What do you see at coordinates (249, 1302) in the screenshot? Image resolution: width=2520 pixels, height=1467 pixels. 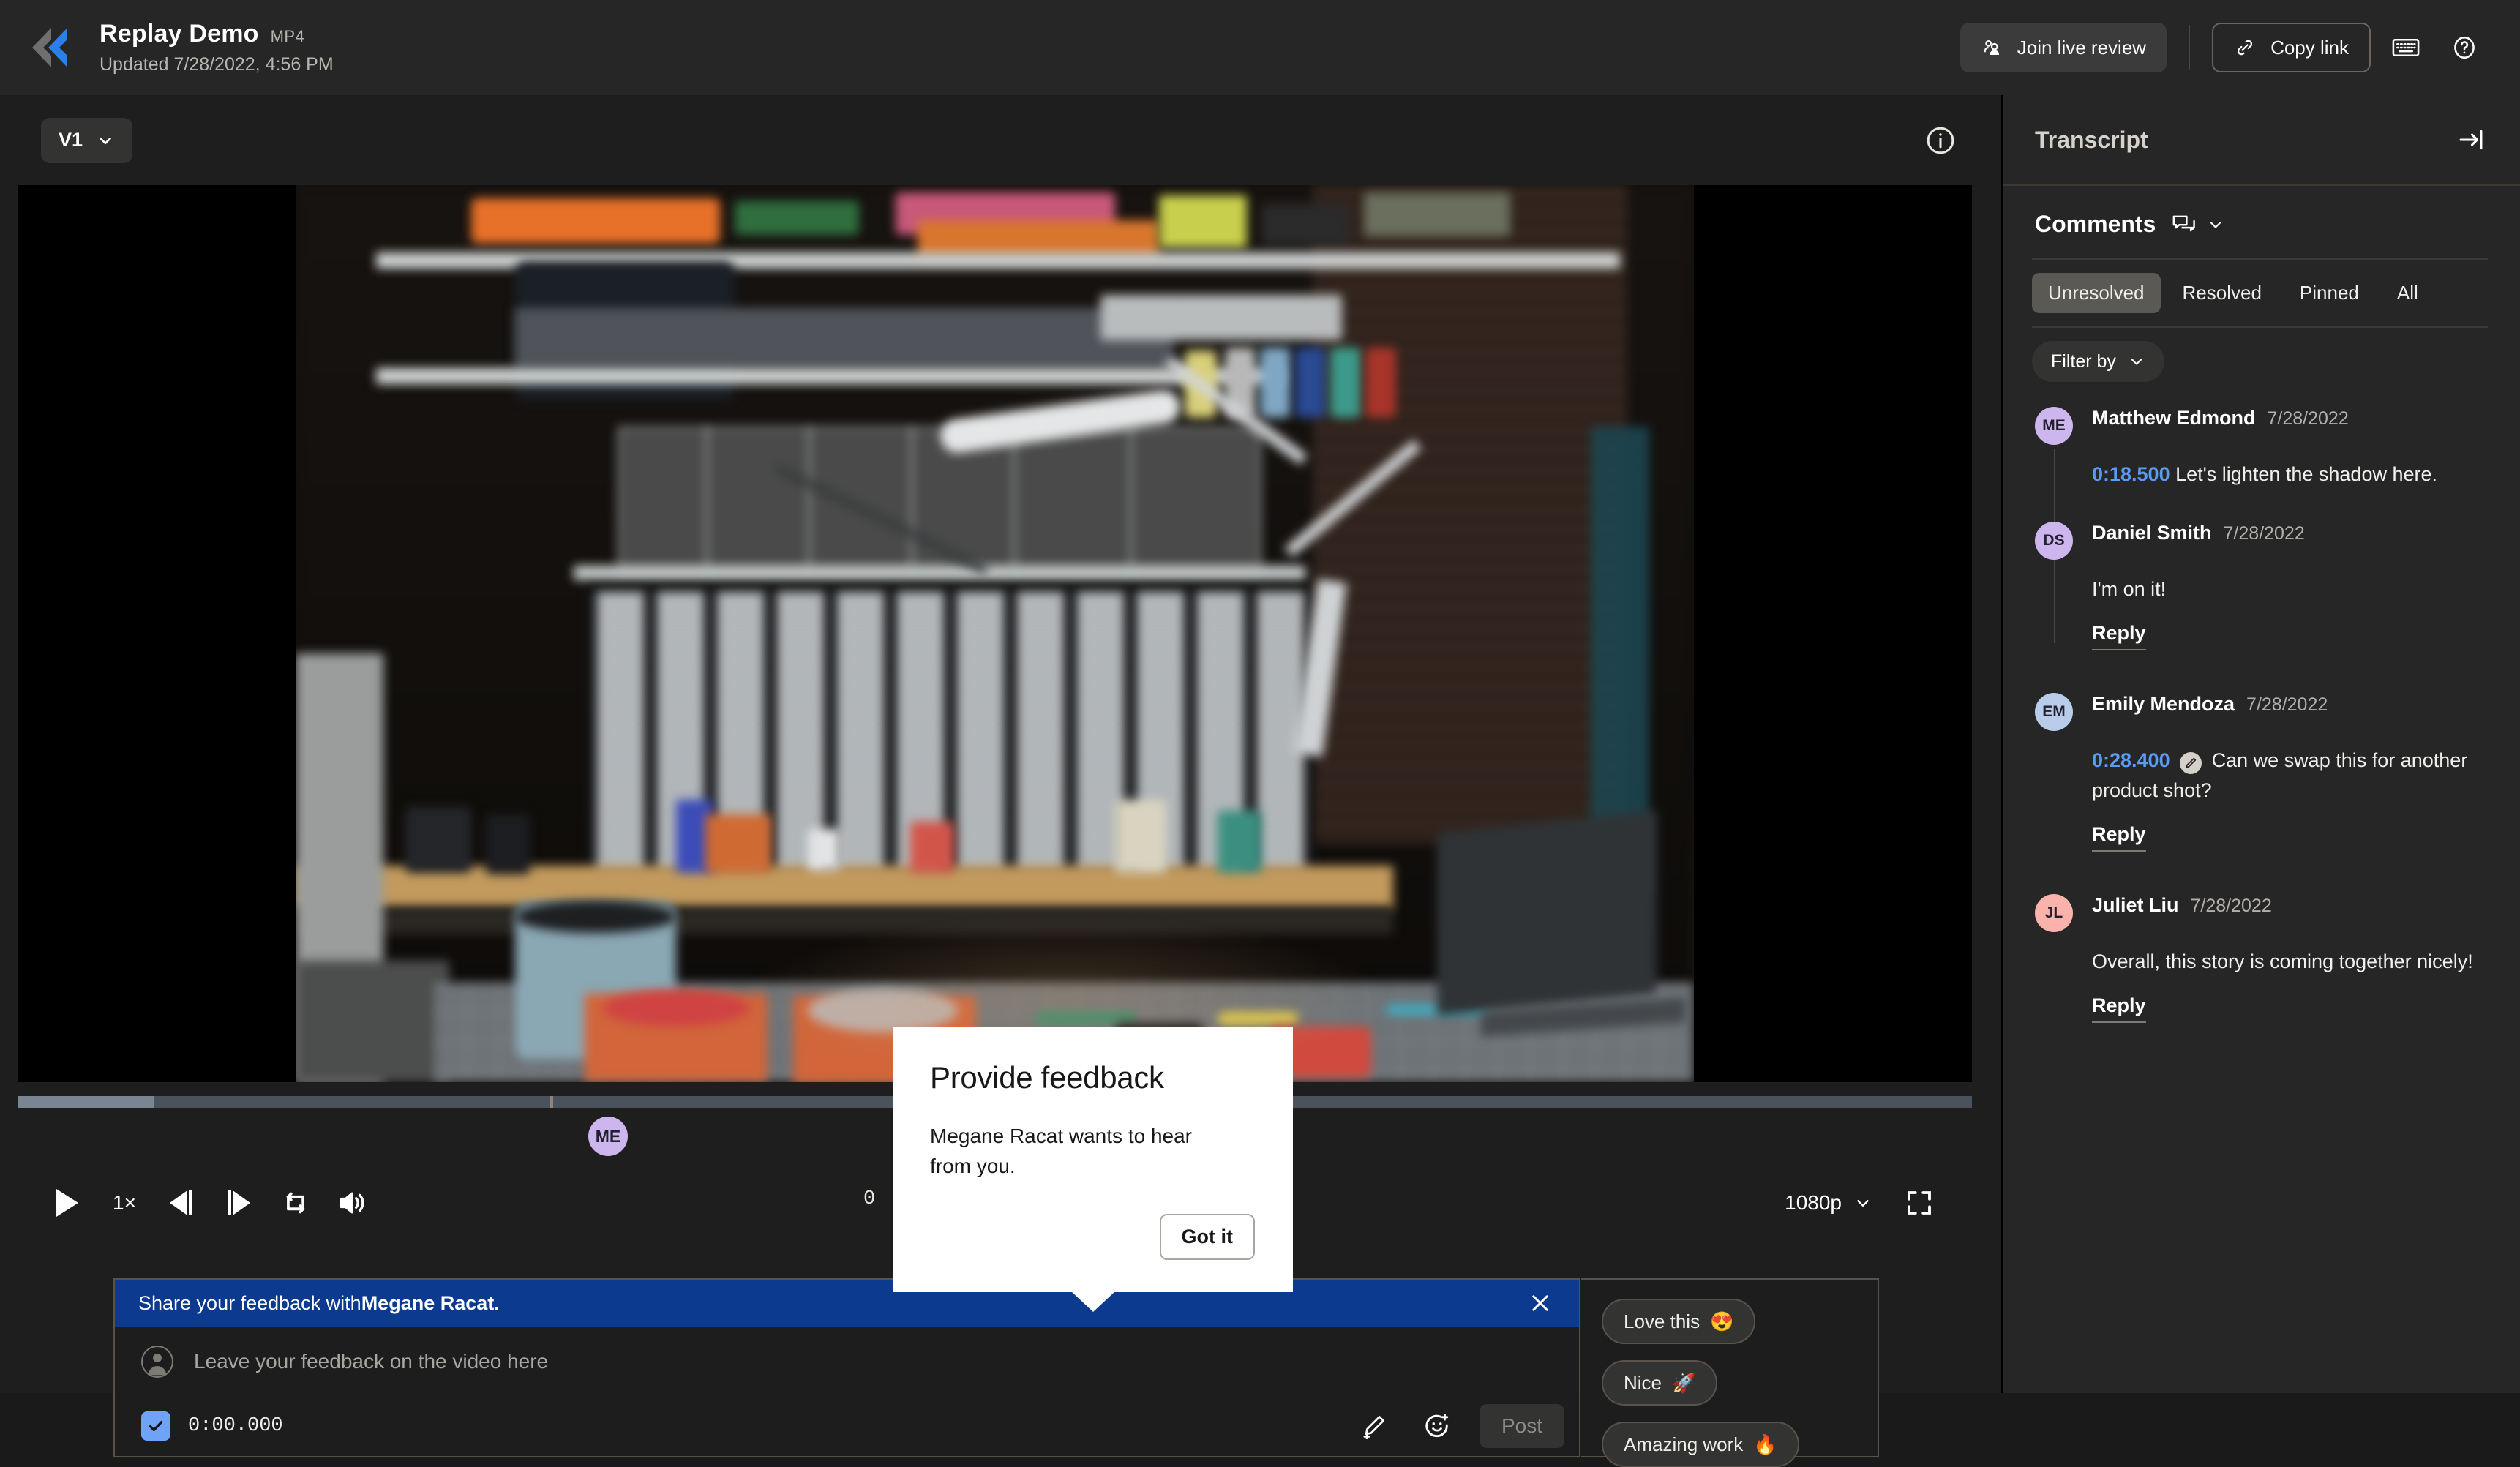 I see `composer-banner-prefix: Share your feedback with` at bounding box center [249, 1302].